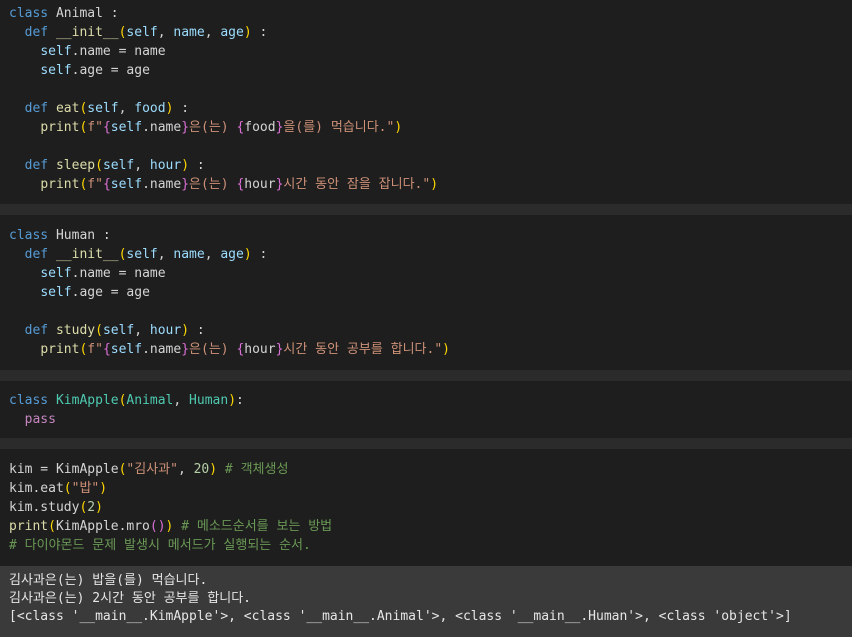 Image resolution: width=852 pixels, height=637 pixels. I want to click on code-token: kim.study, so click(44, 507).